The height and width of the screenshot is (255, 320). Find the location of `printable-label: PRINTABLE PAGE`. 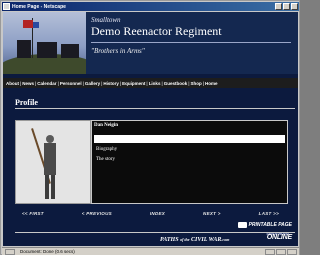

printable-label: PRINTABLE PAGE is located at coordinates (270, 225).